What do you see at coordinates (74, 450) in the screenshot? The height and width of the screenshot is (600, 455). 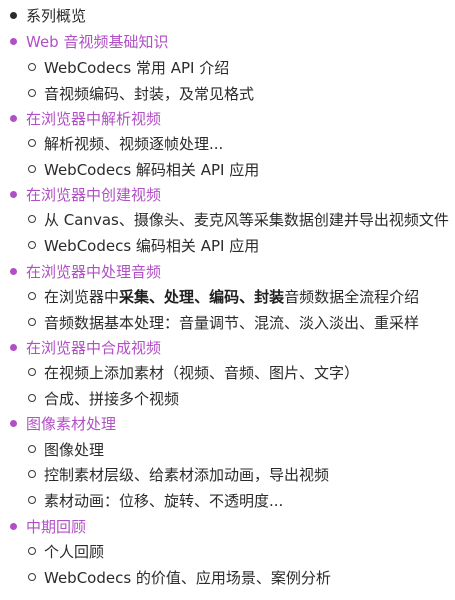 I see `list-item-text: 图像处理` at bounding box center [74, 450].